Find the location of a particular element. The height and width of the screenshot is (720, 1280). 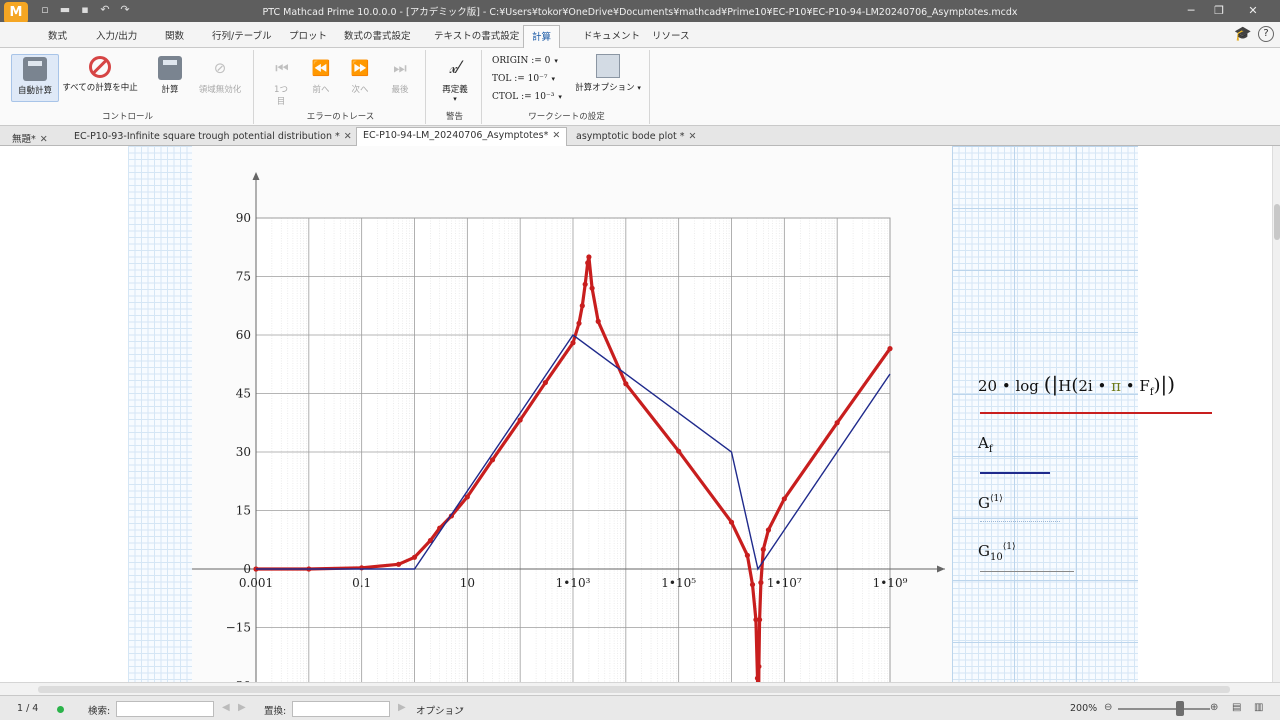

x-tick-label: 10 is located at coordinates (467, 583).